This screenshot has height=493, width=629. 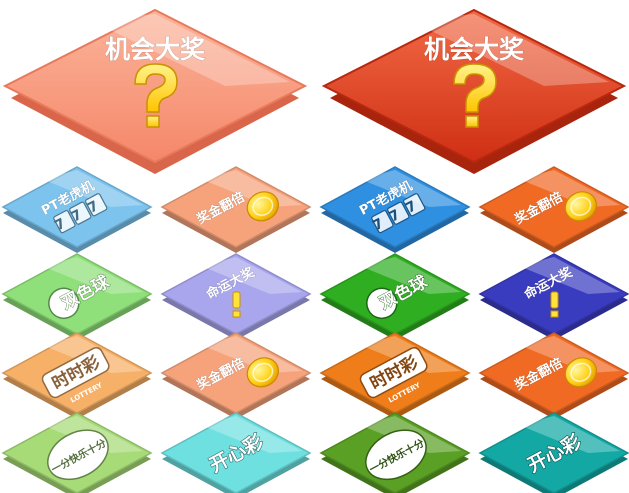 What do you see at coordinates (395, 209) in the screenshot?
I see `small-tile-1-3: PT老虎机777` at bounding box center [395, 209].